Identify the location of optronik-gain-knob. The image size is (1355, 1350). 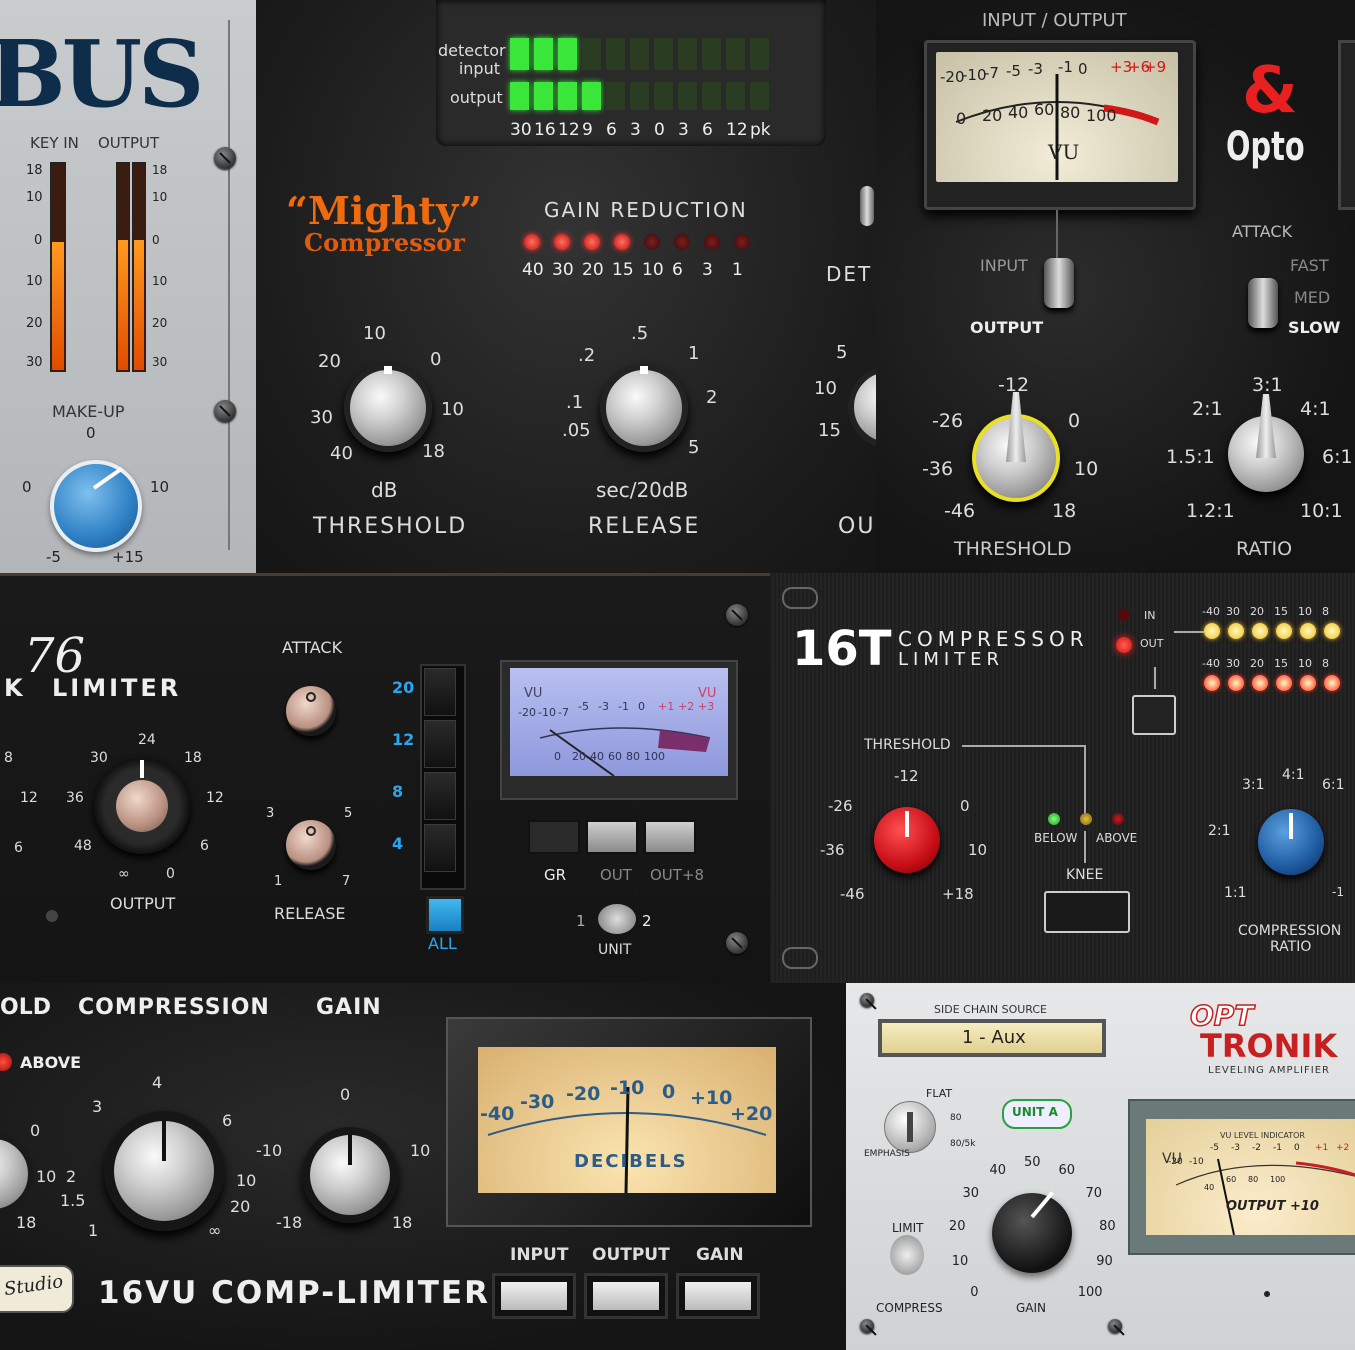
(1032, 1232).